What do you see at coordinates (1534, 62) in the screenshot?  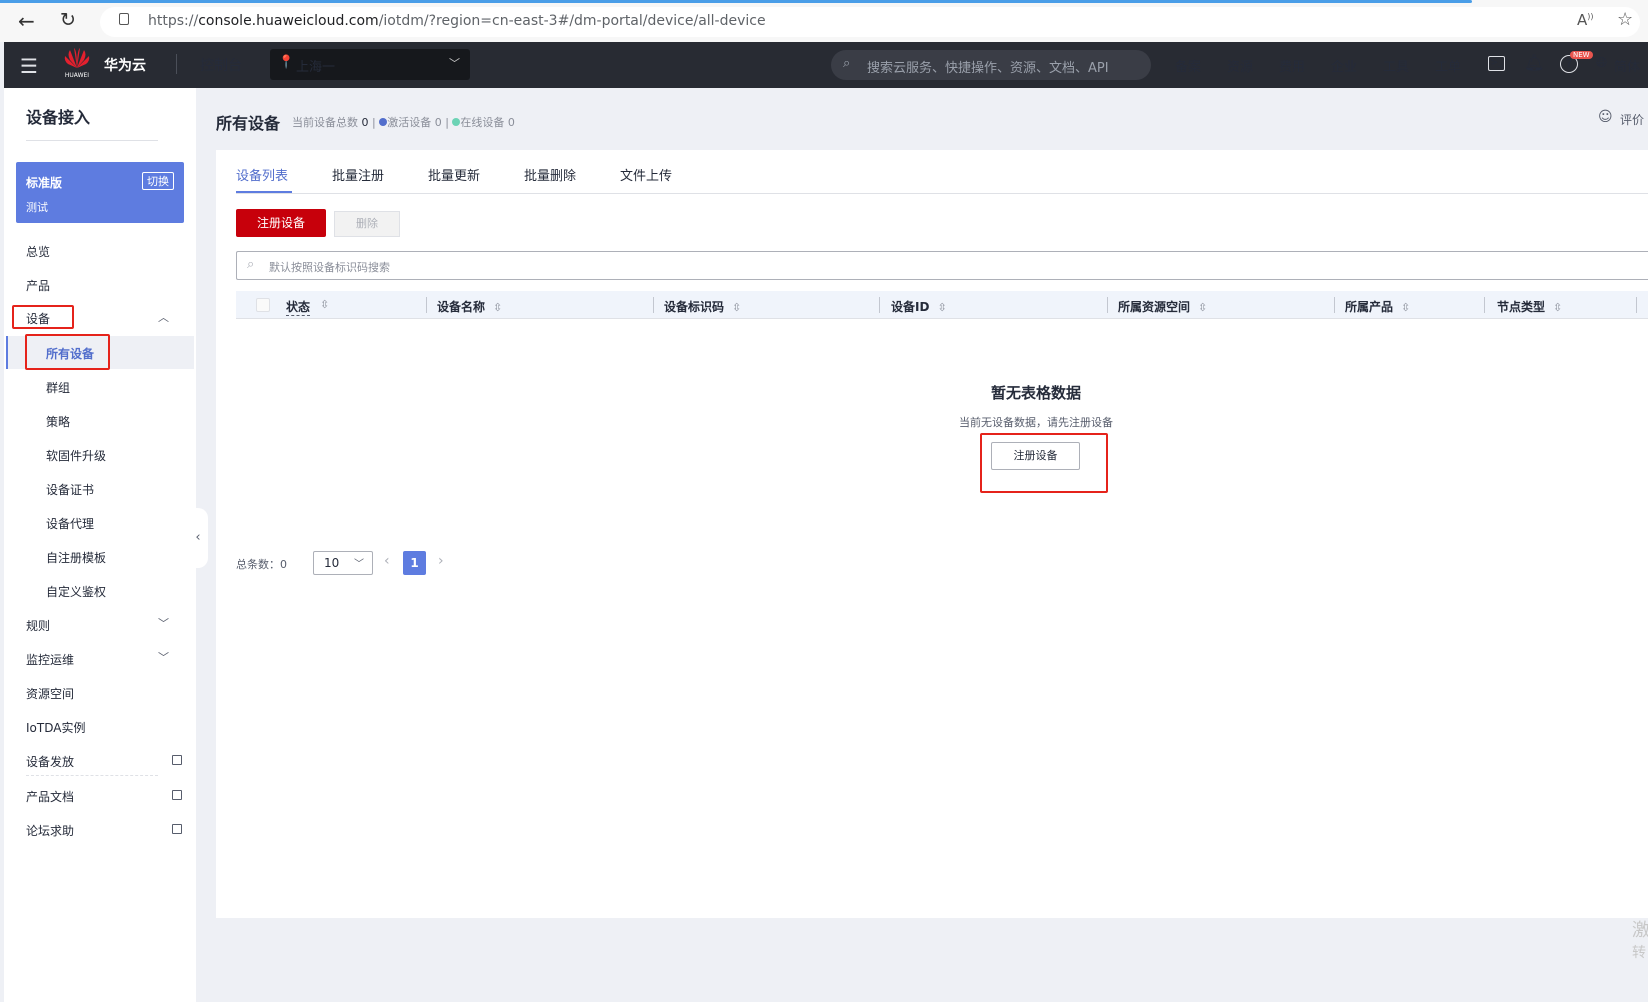 I see `bell-icon: 🔔︎` at bounding box center [1534, 62].